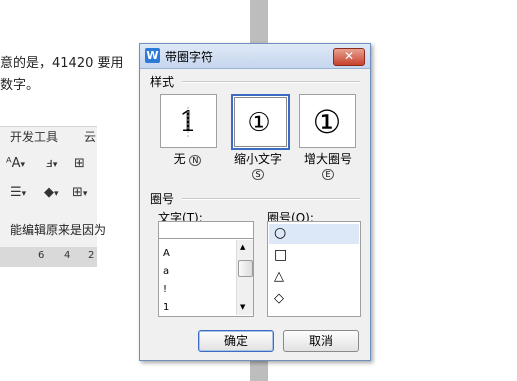 Image resolution: width=517 pixels, height=381 pixels. What do you see at coordinates (51, 163) in the screenshot?
I see `pinyin-icon: ⅎ▾` at bounding box center [51, 163].